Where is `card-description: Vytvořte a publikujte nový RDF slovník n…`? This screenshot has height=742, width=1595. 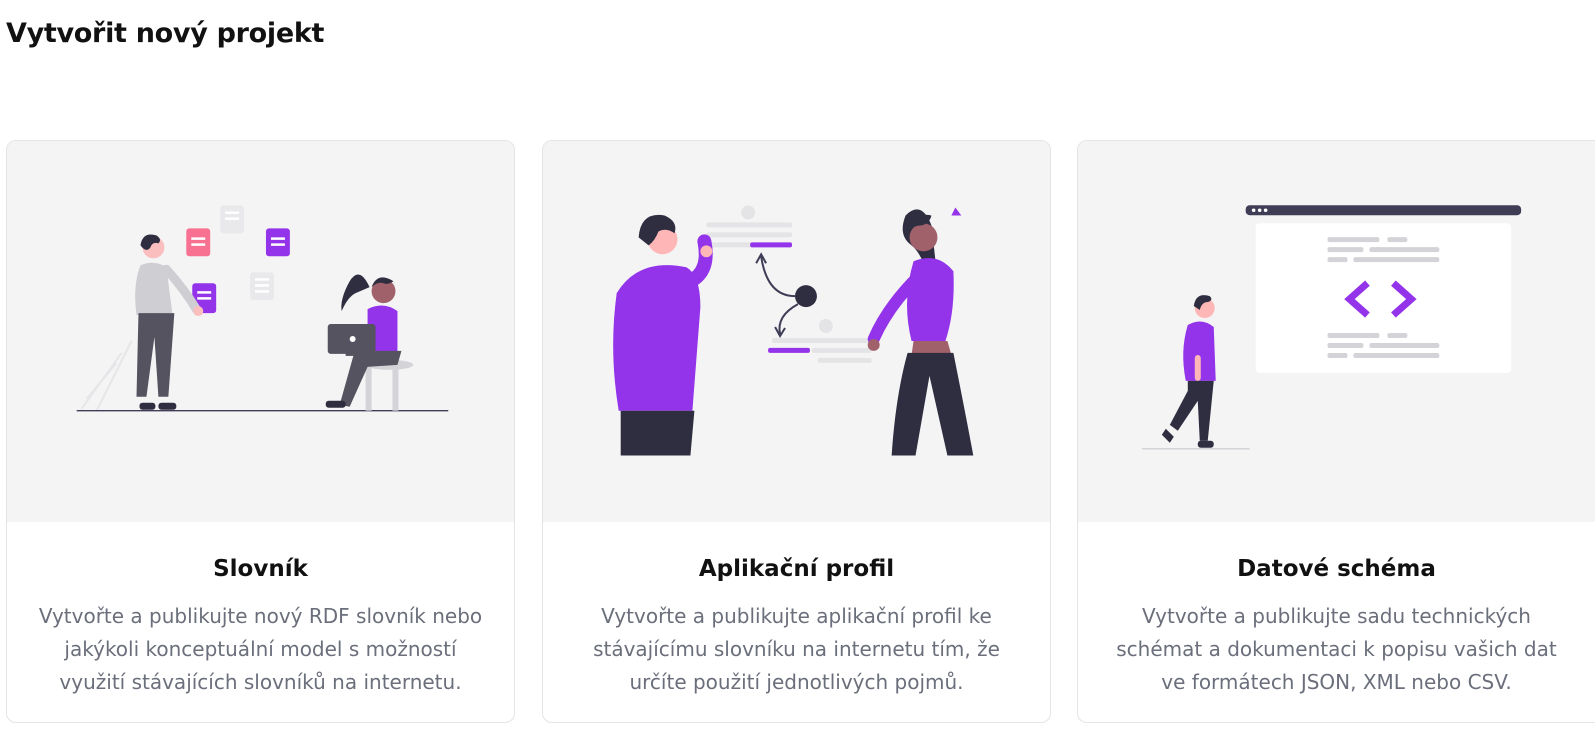 card-description: Vytvořte a publikujte nový RDF slovník n… is located at coordinates (260, 649).